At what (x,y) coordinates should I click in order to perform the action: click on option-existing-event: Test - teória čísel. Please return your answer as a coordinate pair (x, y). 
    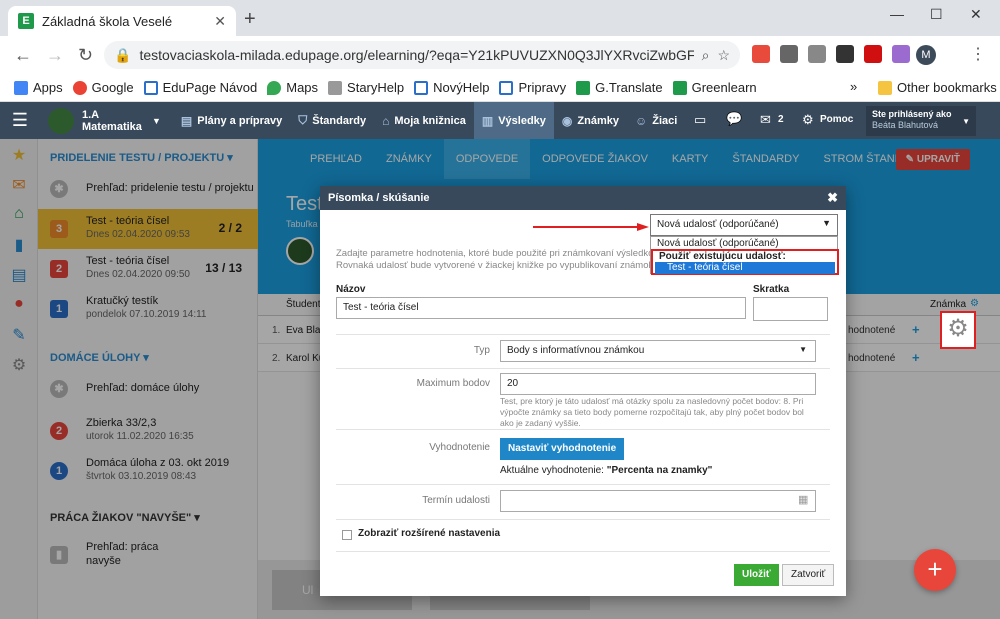
    Looking at the image, I should click on (745, 268).